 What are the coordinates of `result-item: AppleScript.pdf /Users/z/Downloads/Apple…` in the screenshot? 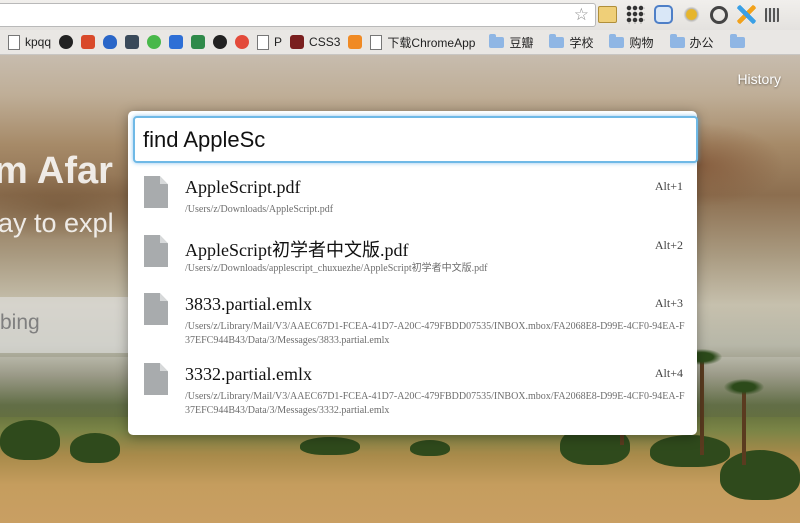 It's located at (412, 197).